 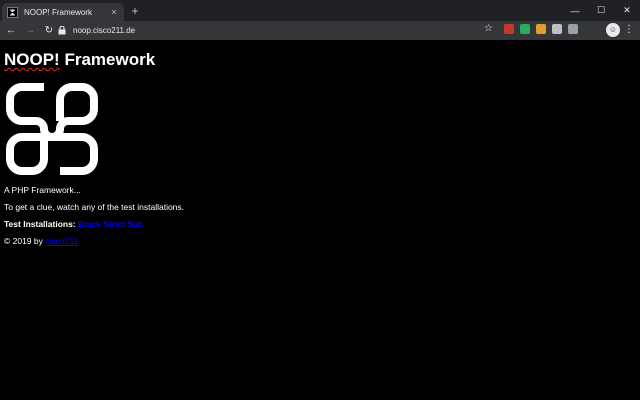 I want to click on test-link-sub: Sub, so click(x=135, y=224).